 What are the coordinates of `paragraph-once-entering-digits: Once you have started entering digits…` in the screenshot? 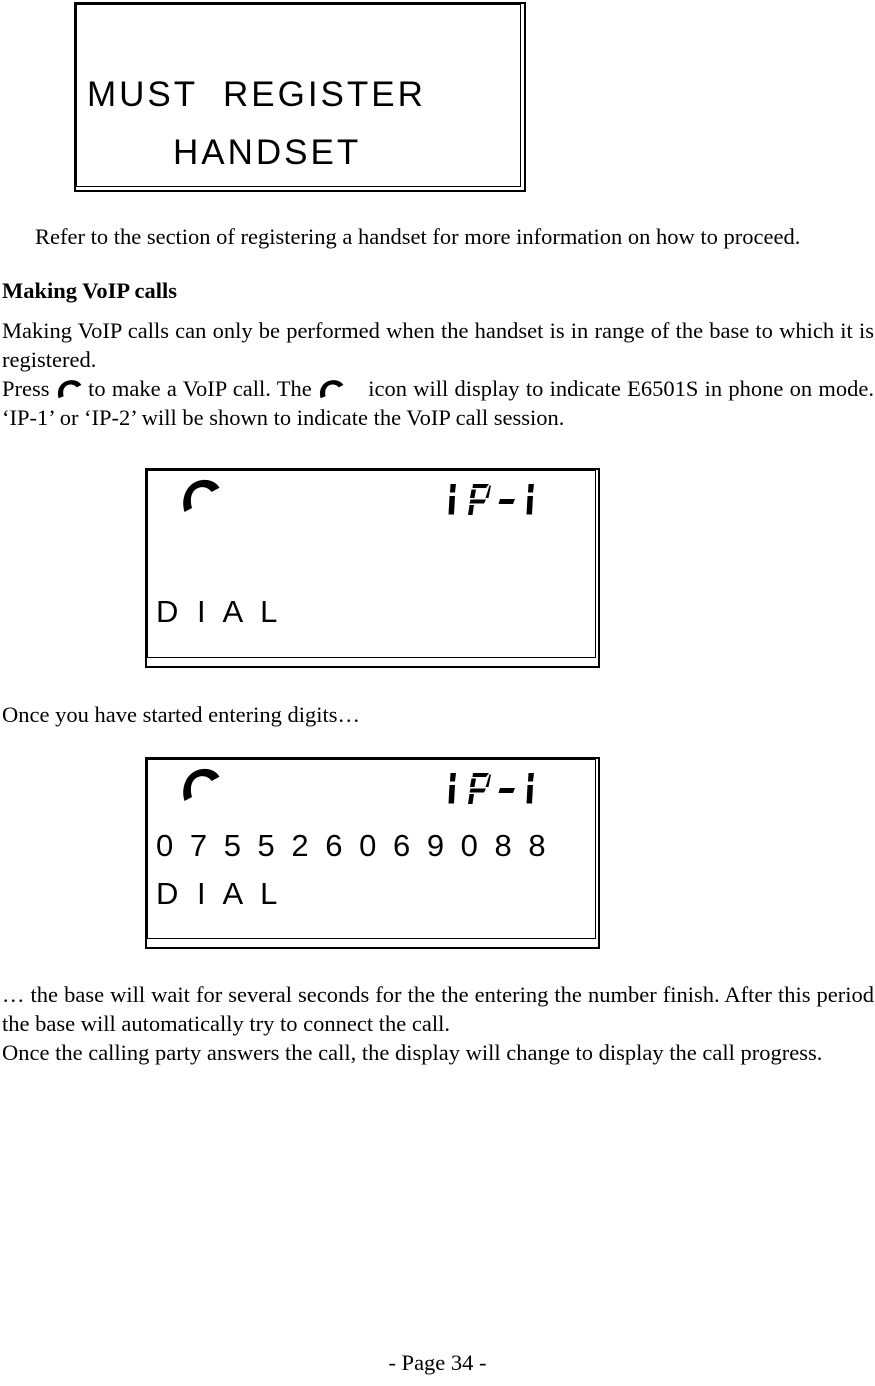 It's located at (181, 714).